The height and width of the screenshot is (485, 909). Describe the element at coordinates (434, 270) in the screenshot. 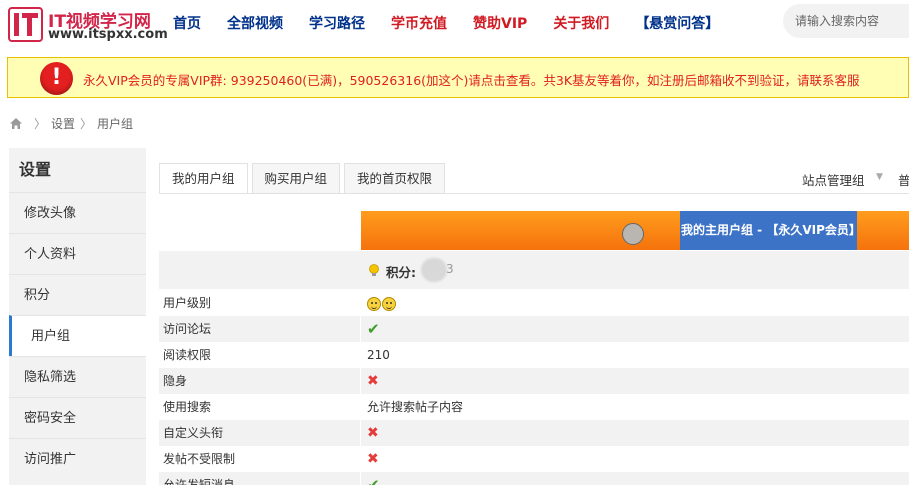

I see `points-value-redacted` at that location.